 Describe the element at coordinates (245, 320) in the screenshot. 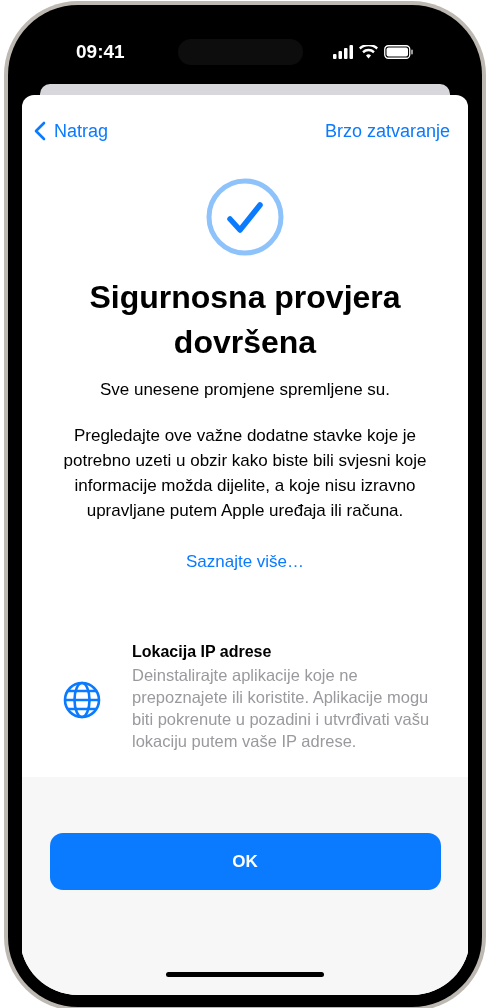

I see `title: Sigurnosna provjera dovršena` at that location.